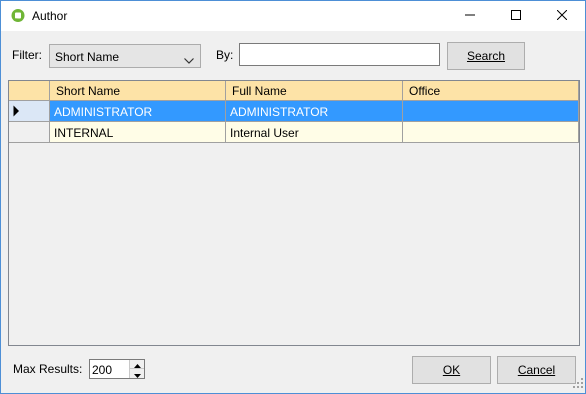 This screenshot has height=394, width=586. Describe the element at coordinates (18, 16) in the screenshot. I see `app-icon` at that location.